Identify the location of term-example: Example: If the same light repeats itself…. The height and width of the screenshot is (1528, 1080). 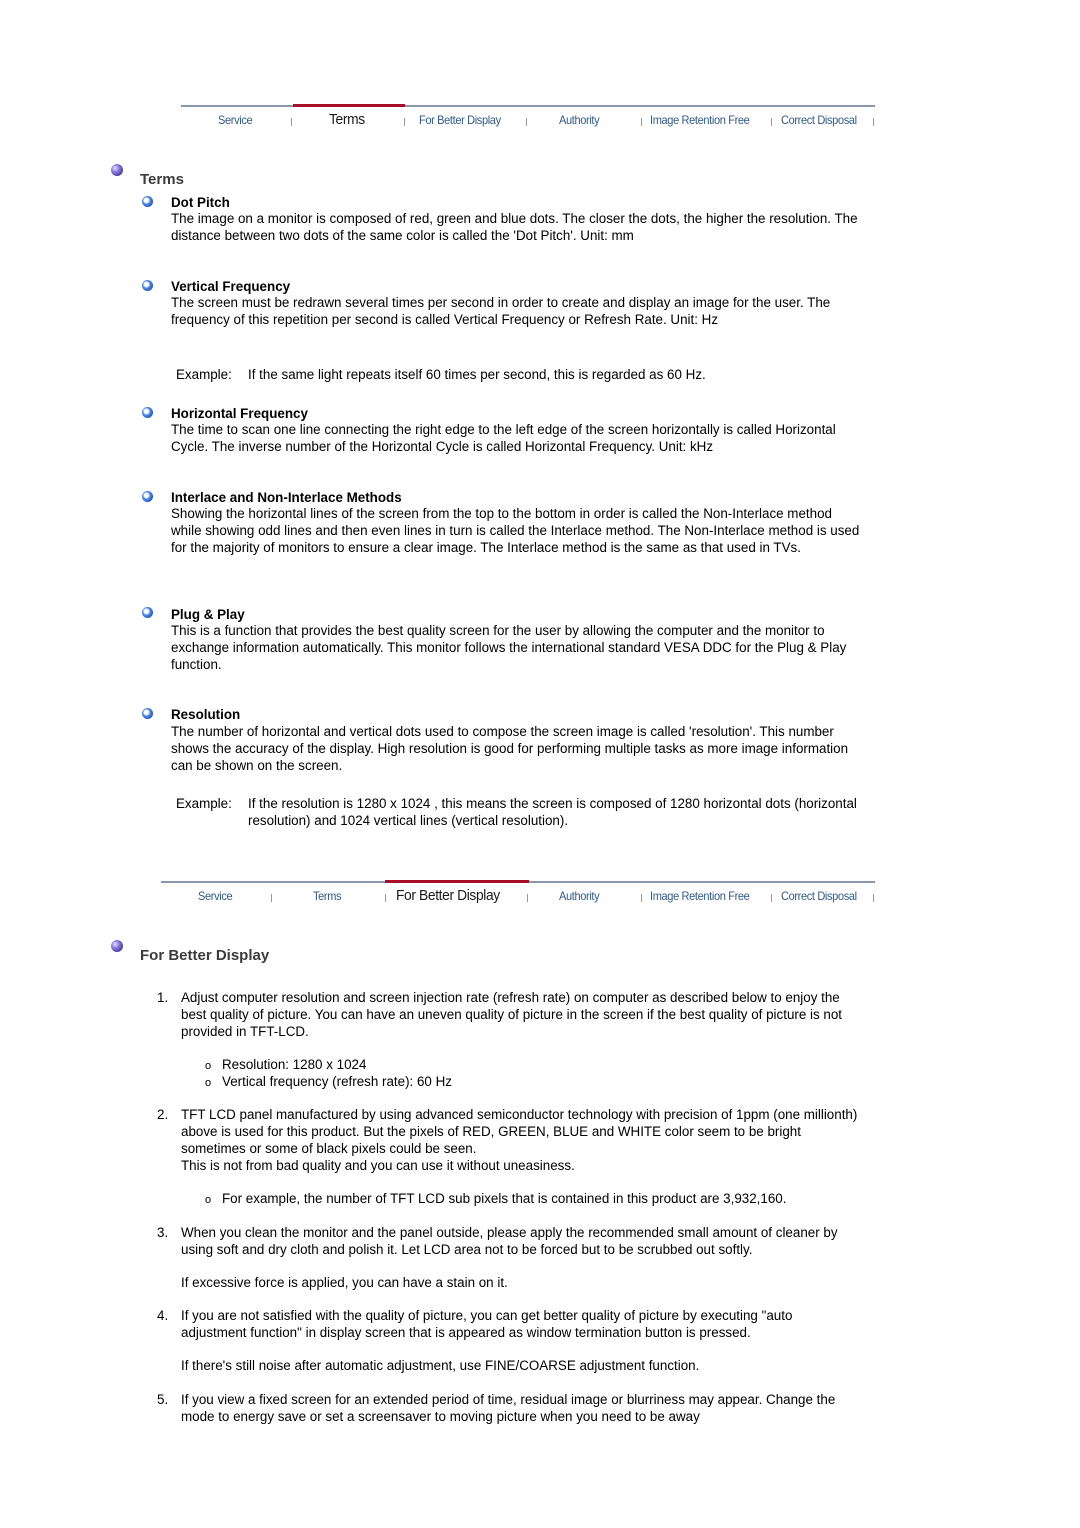
(441, 375).